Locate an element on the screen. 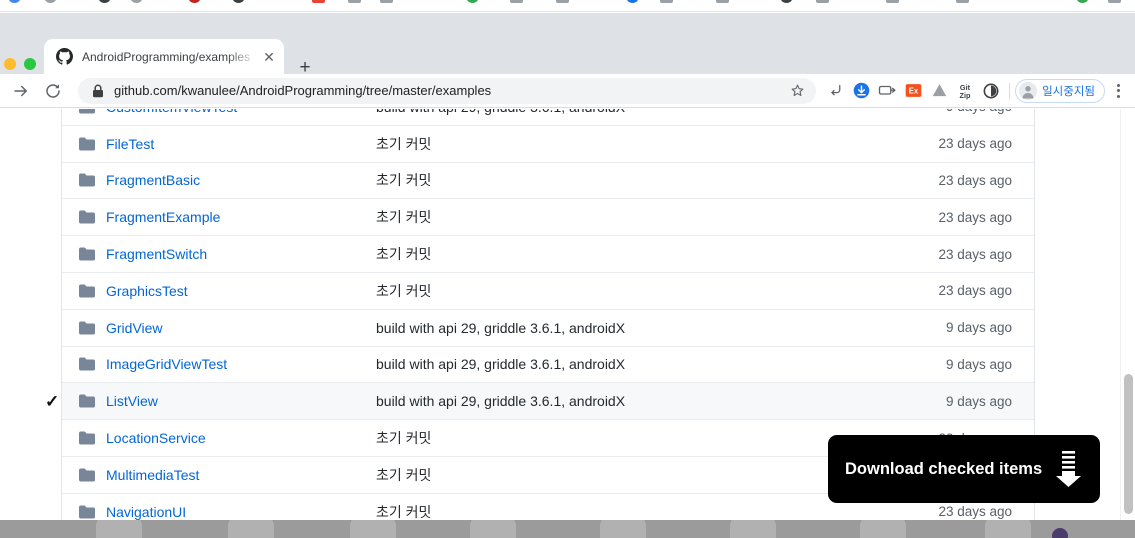  dark-circle-icon is located at coordinates (991, 91).